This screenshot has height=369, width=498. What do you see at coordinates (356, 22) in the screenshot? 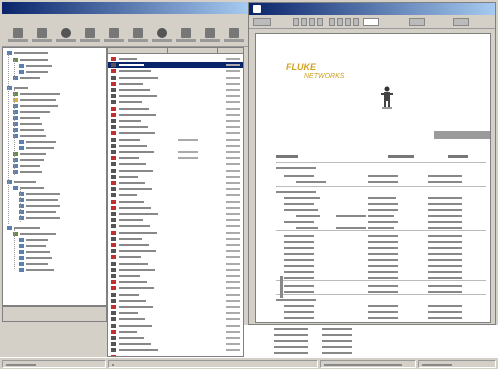
I see `search-icon` at bounding box center [356, 22].